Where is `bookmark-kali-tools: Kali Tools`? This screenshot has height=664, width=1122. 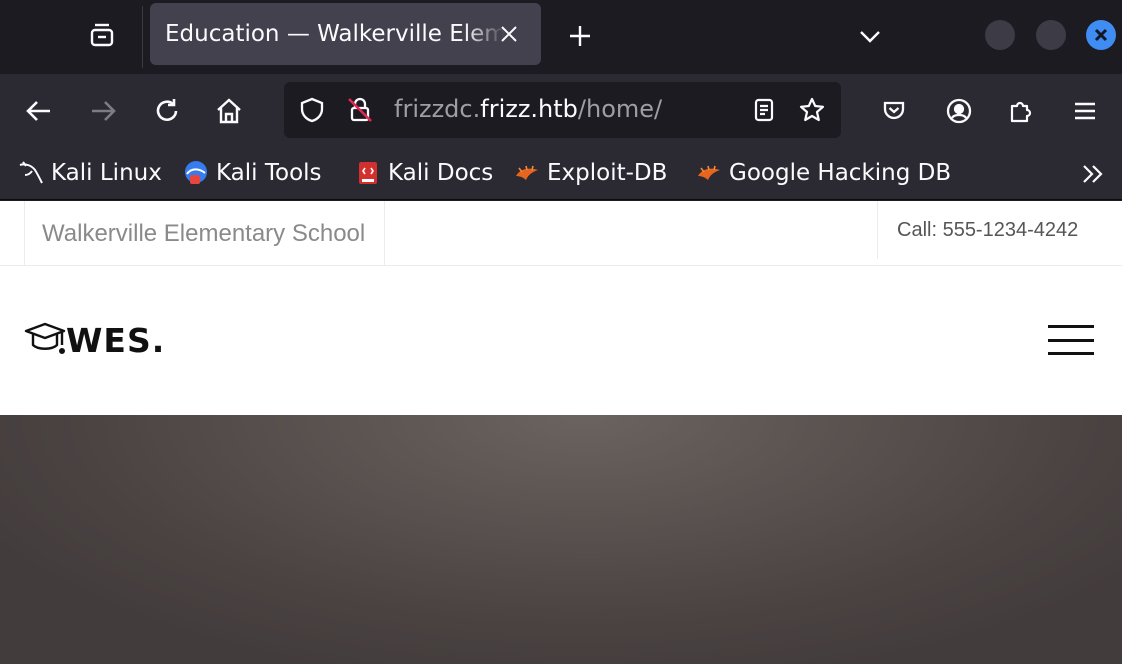
bookmark-kali-tools: Kali Tools is located at coordinates (252, 173).